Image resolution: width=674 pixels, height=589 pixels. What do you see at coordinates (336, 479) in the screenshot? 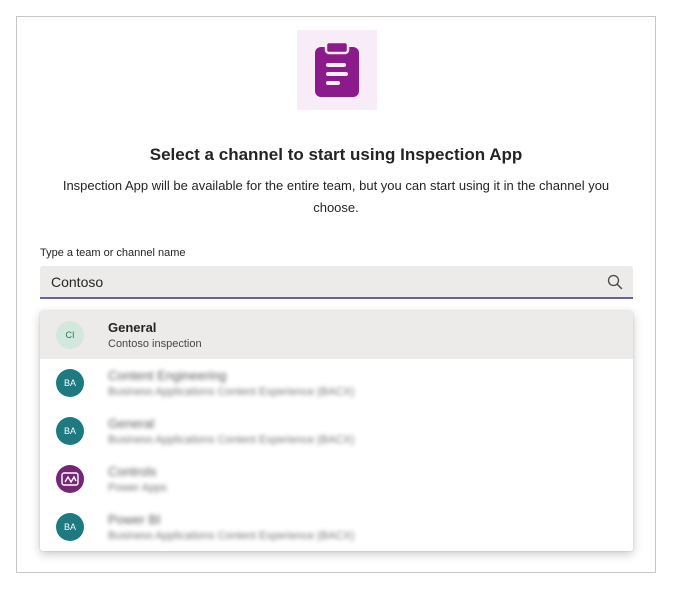
I see `list-item: Controls Power Apps` at bounding box center [336, 479].